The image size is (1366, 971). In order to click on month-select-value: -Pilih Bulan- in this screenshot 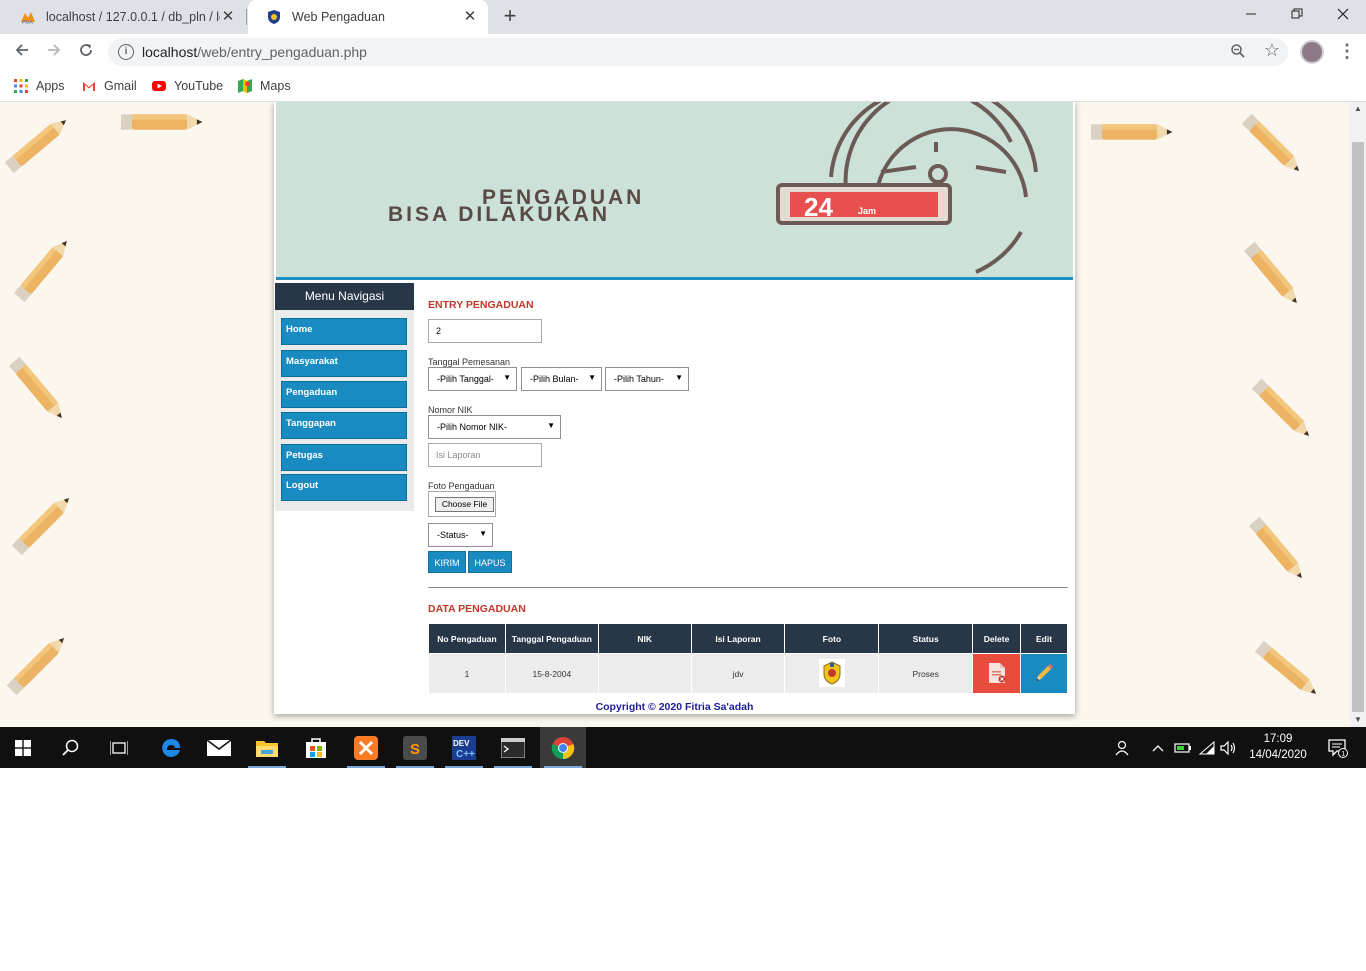, I will do `click(554, 379)`.